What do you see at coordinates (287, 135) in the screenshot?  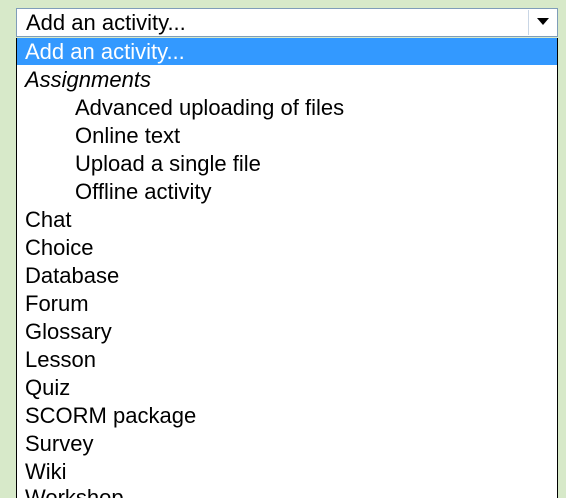 I see `option-online-text: Online text` at bounding box center [287, 135].